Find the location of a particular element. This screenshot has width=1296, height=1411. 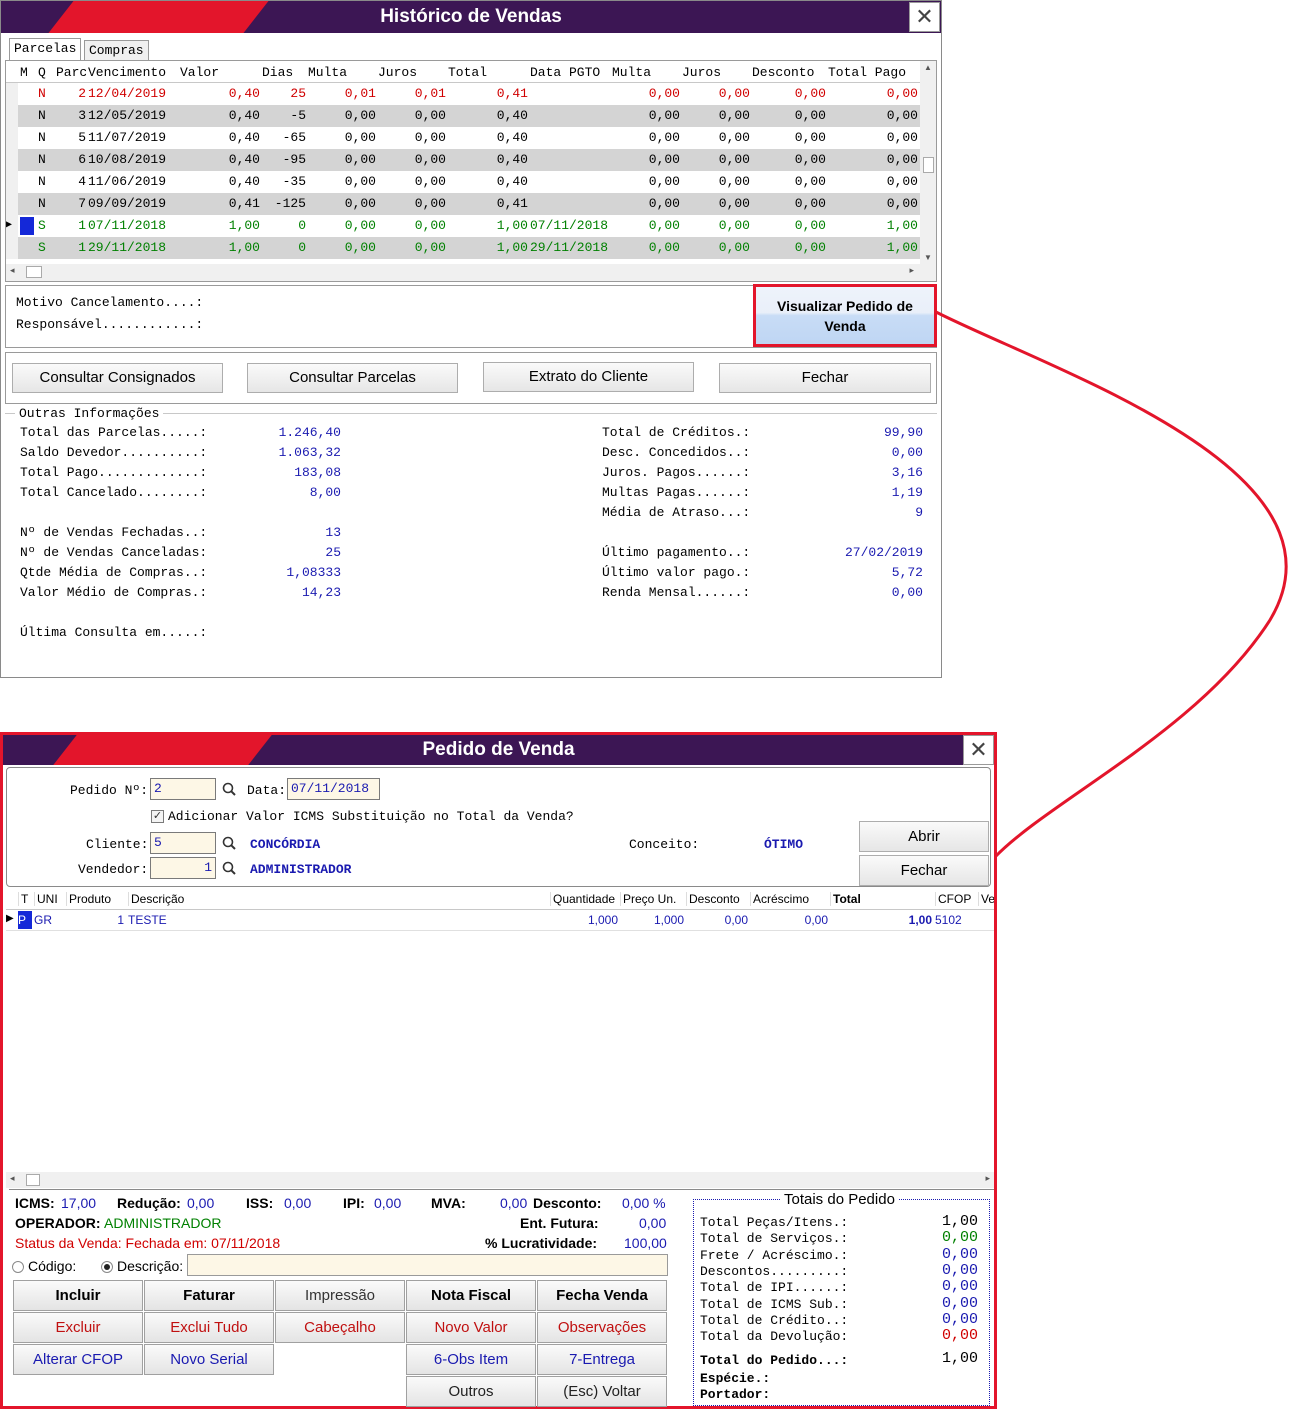

row-selector: ▶ is located at coordinates (11, 918).